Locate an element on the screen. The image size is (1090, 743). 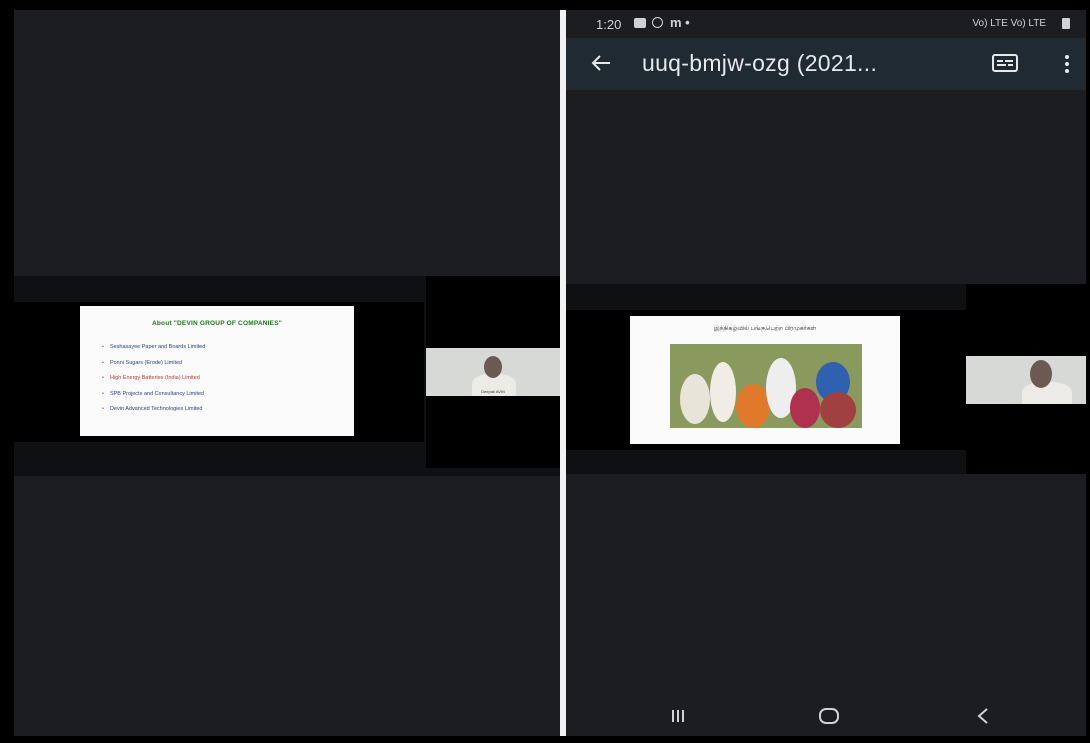
more-vert-icon is located at coordinates (1067, 64).